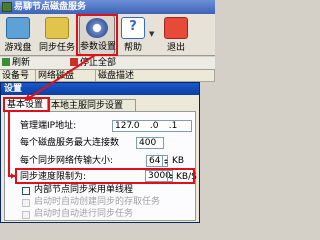 This screenshot has height=240, width=320. I want to click on column-device: 设备号, so click(18, 76).